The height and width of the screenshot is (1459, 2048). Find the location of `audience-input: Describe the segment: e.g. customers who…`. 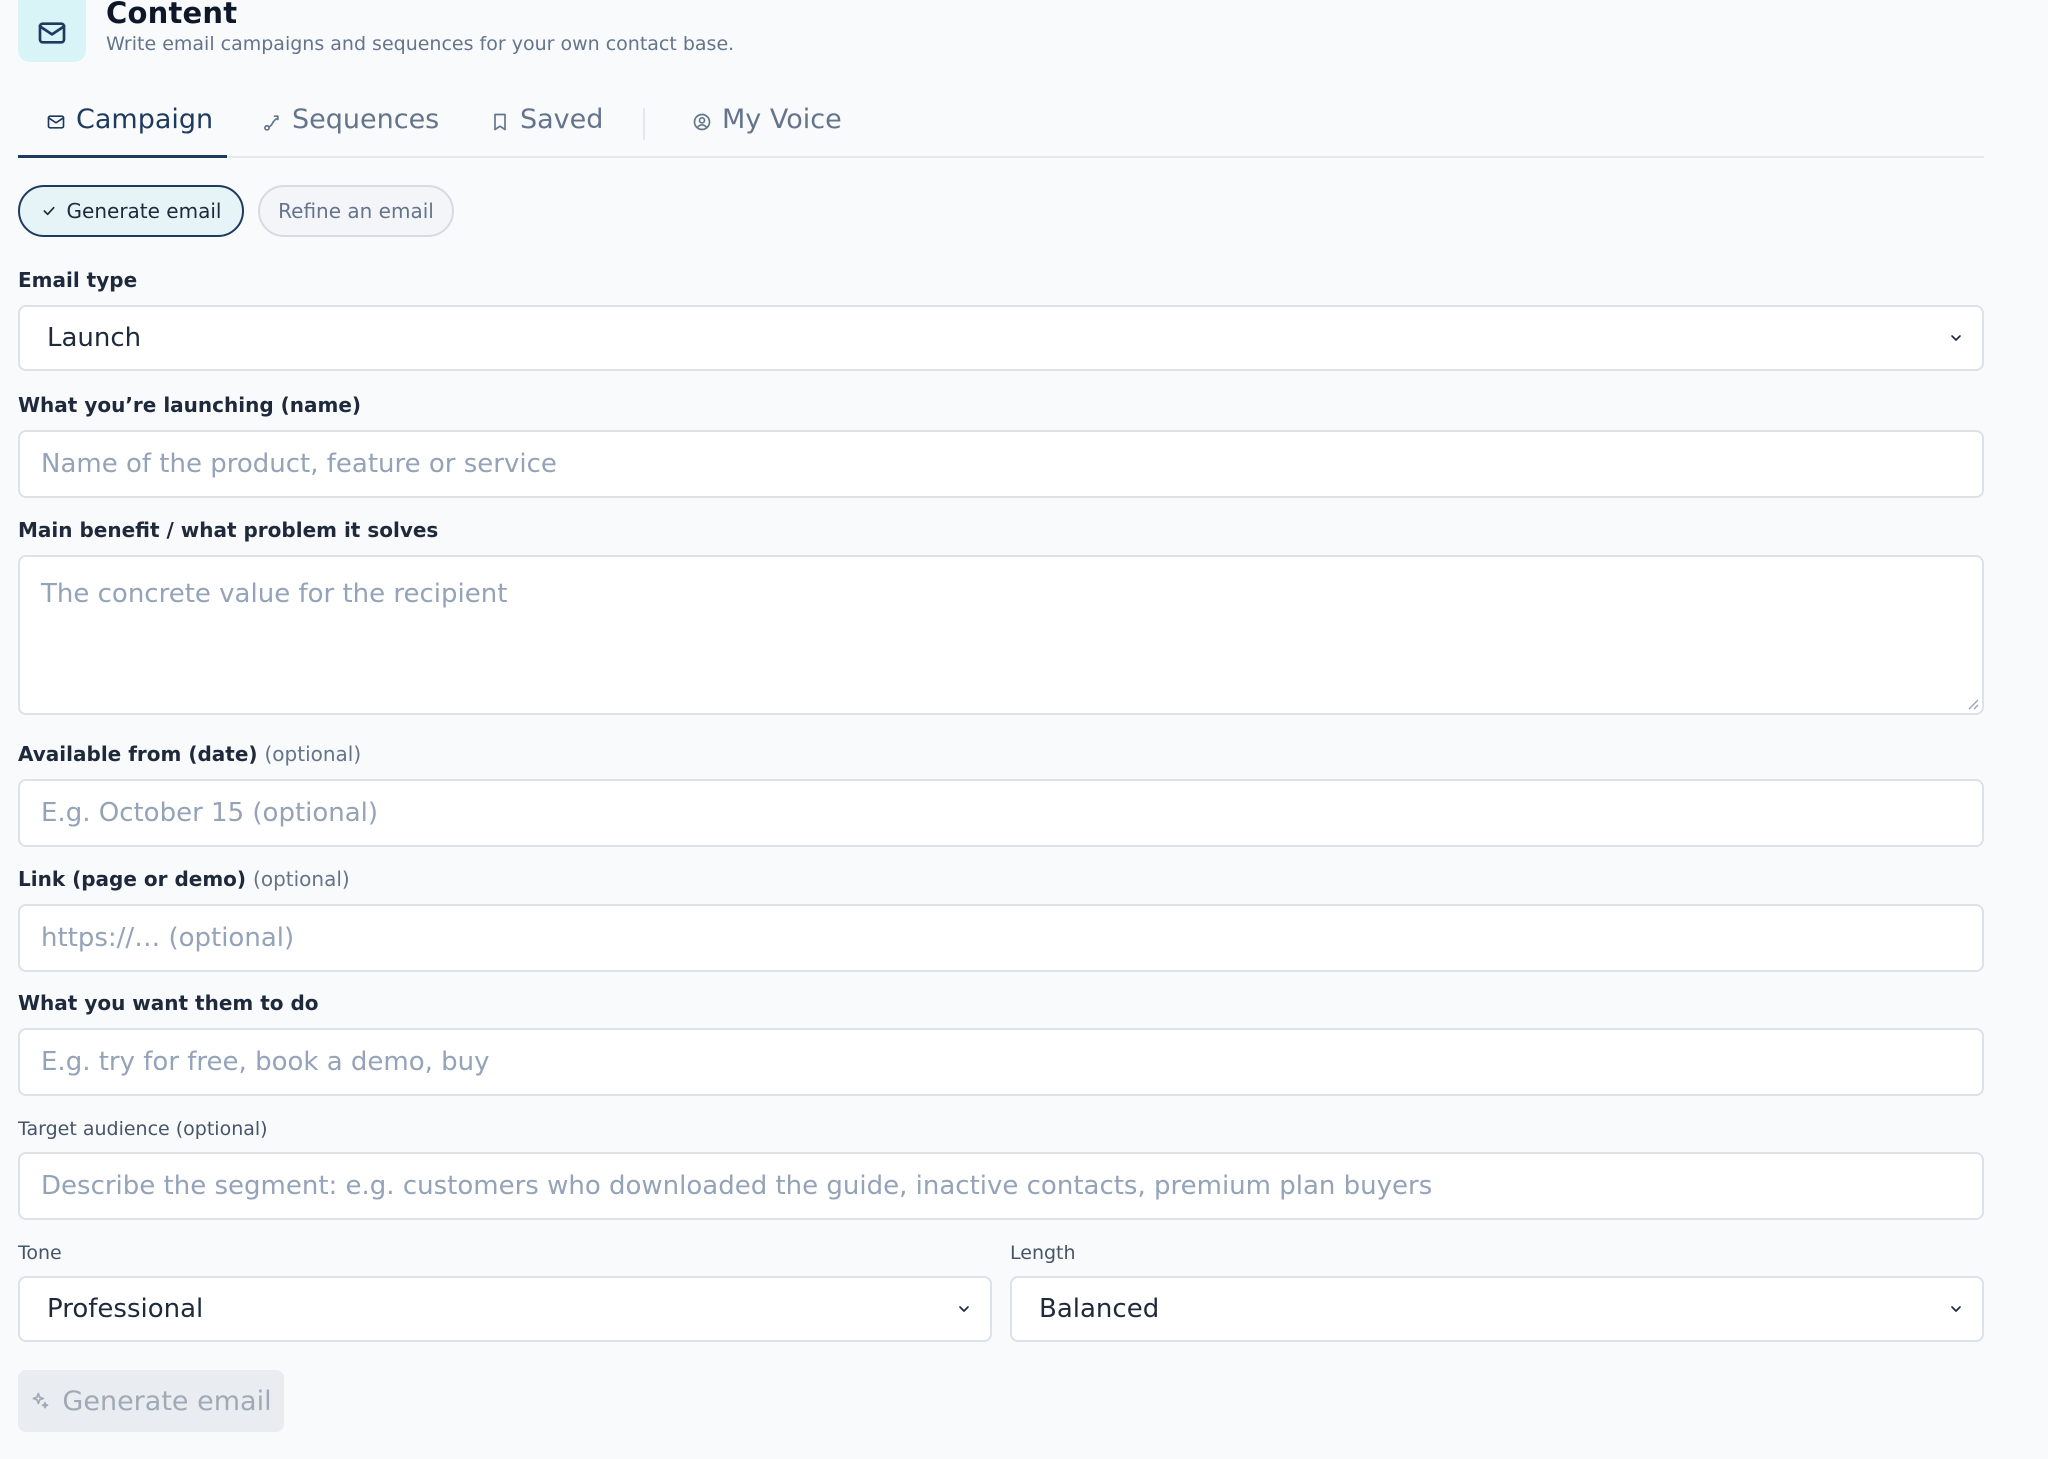

audience-input: Describe the segment: e.g. customers who… is located at coordinates (1001, 1186).